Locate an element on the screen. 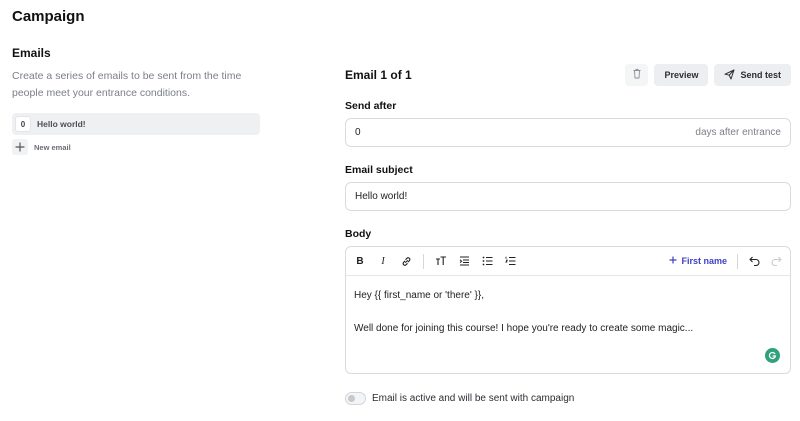 Image resolution: width=800 pixels, height=421 pixels. editor-toolbar: B I First name is located at coordinates (568, 261).